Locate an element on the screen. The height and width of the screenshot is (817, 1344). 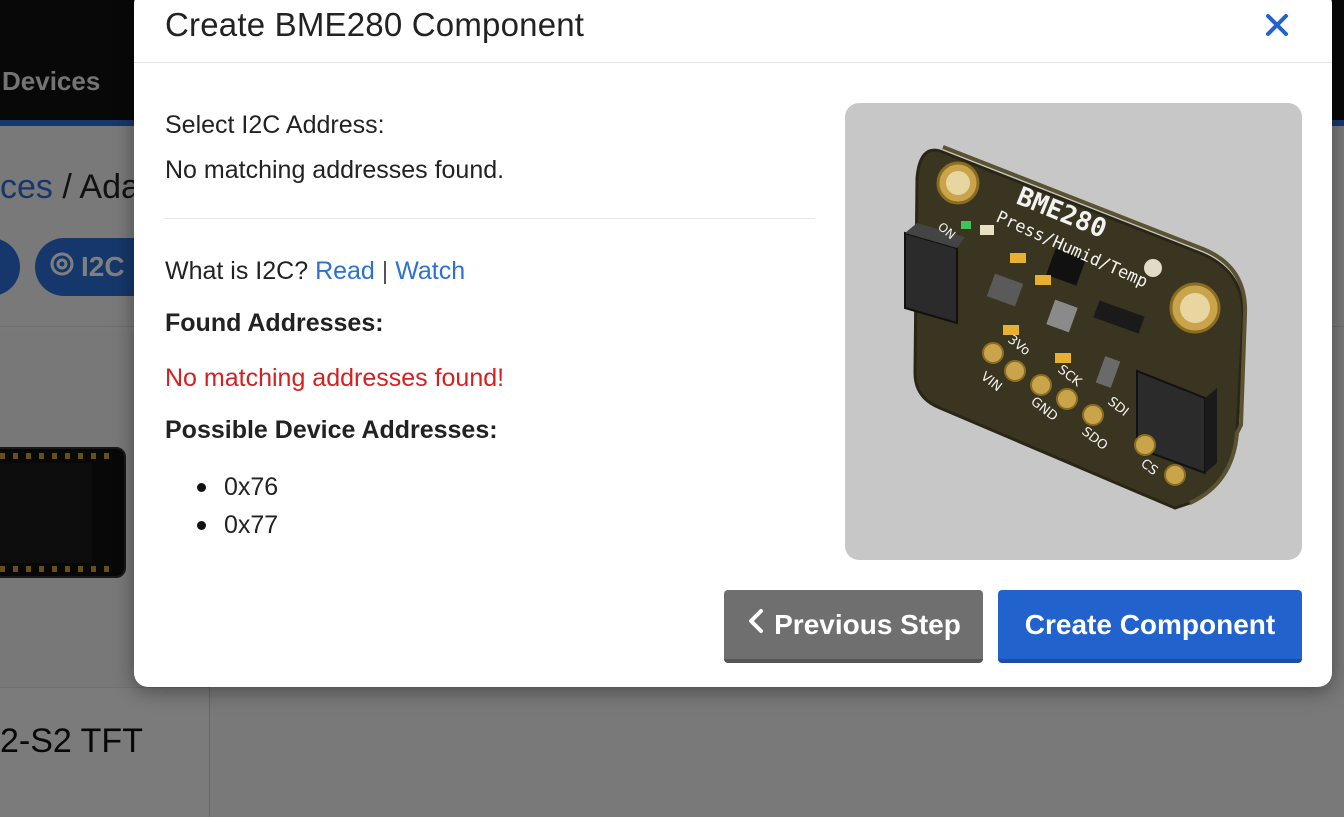
previous-step-button: Previous Step is located at coordinates (853, 626).